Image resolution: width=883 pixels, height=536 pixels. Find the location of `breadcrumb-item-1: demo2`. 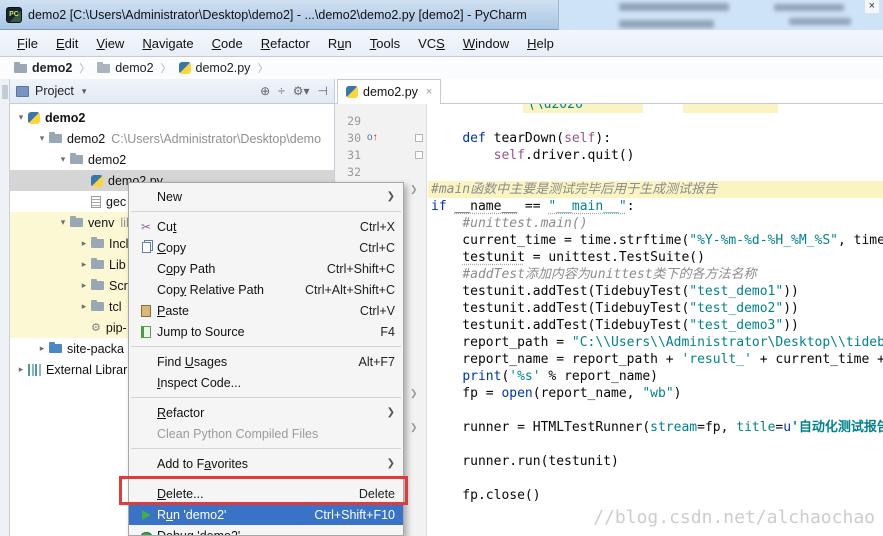

breadcrumb-item-1: demo2 is located at coordinates (125, 68).